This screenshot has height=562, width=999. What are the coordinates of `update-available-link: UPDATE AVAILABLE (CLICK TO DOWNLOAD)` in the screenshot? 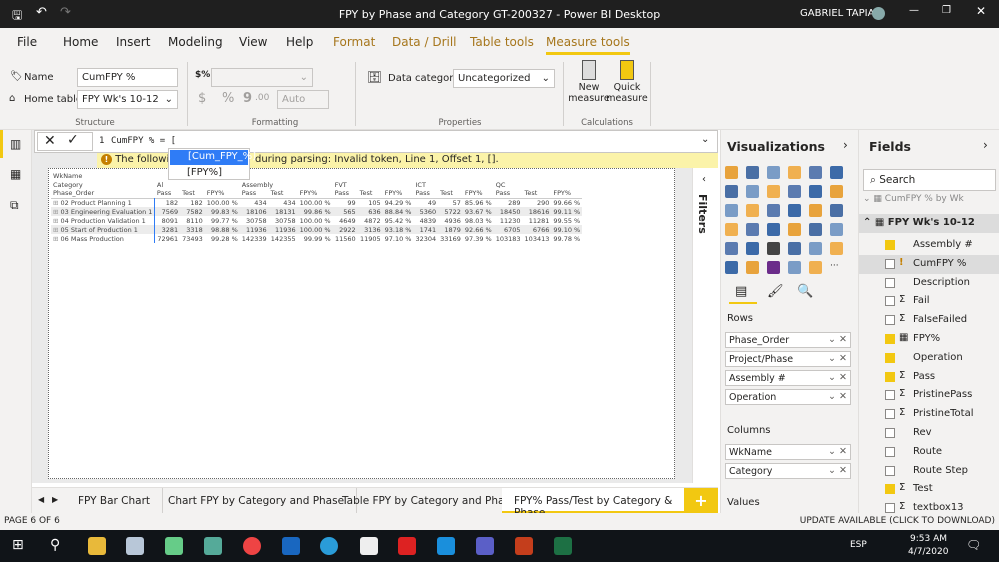 It's located at (897, 521).